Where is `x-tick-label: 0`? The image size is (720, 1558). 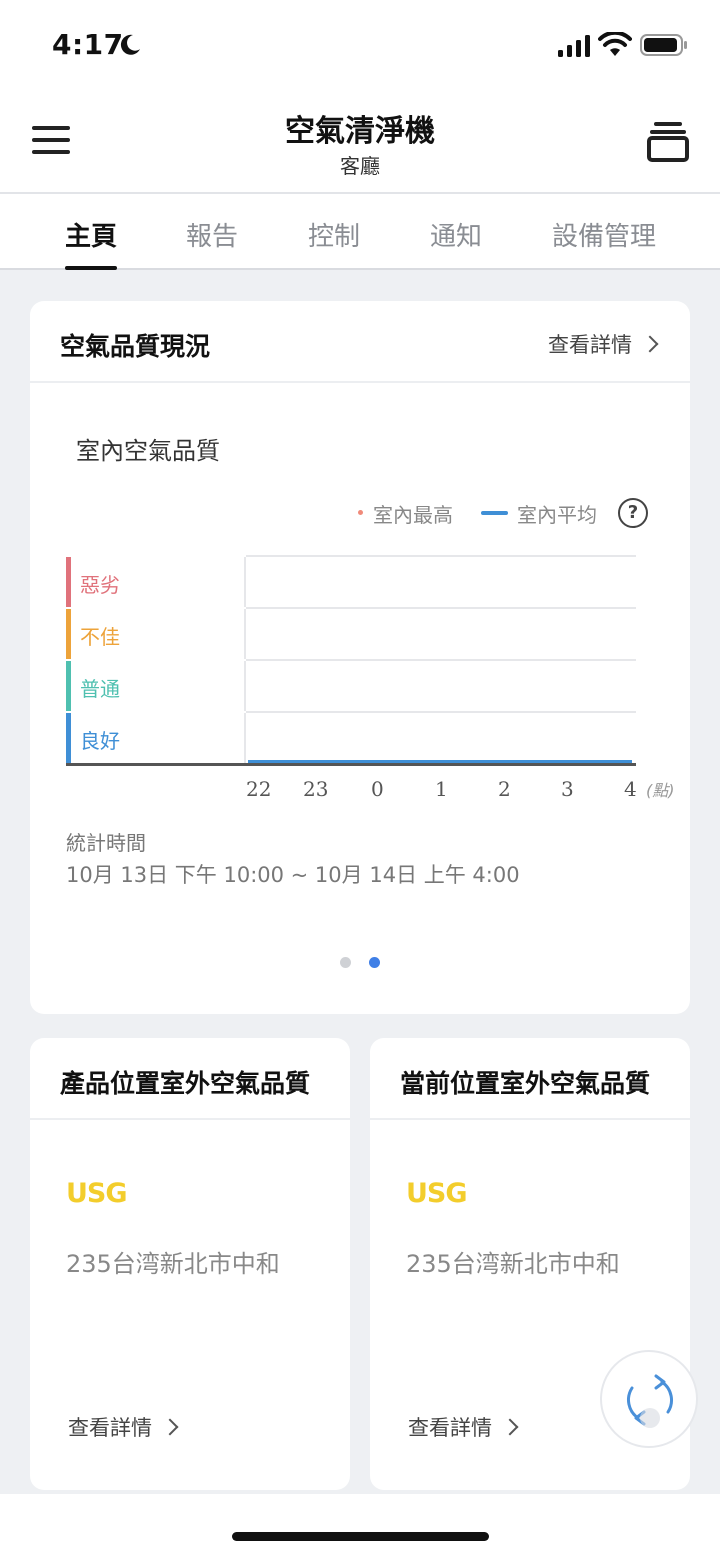 x-tick-label: 0 is located at coordinates (377, 789).